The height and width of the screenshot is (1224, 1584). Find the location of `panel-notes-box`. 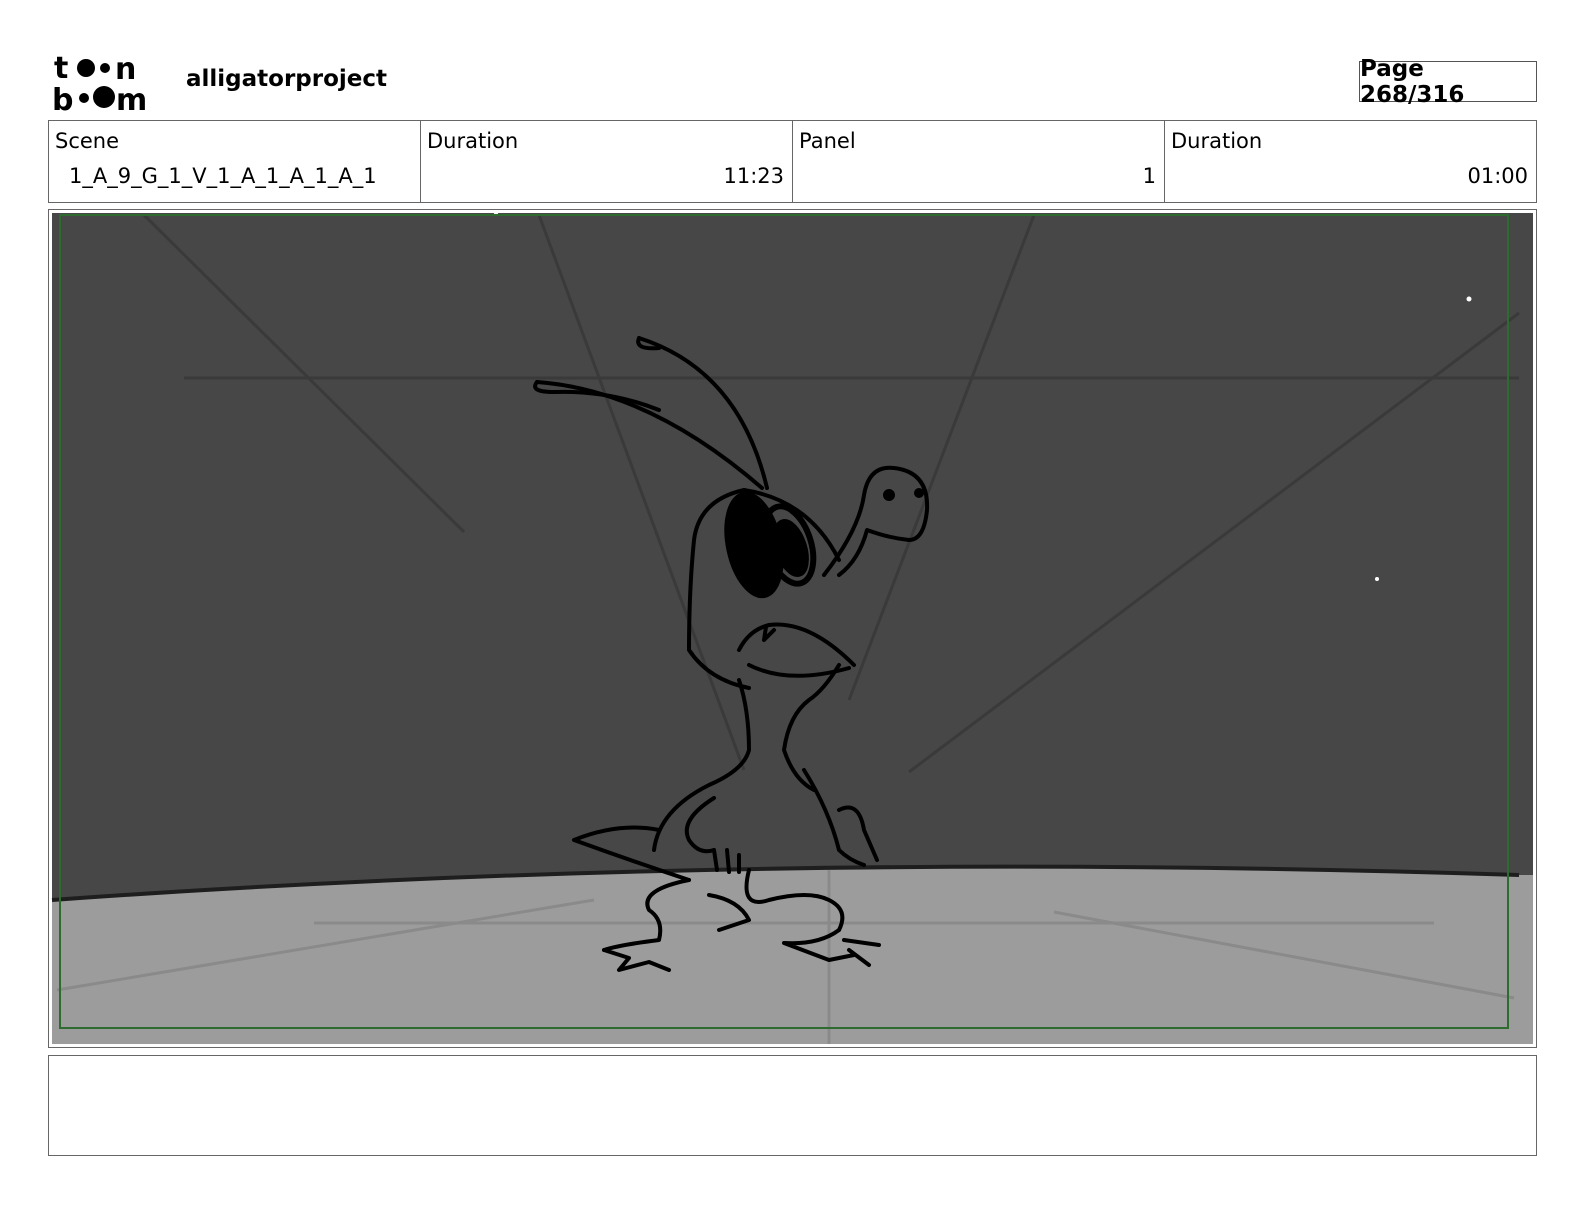

panel-notes-box is located at coordinates (792, 1105).